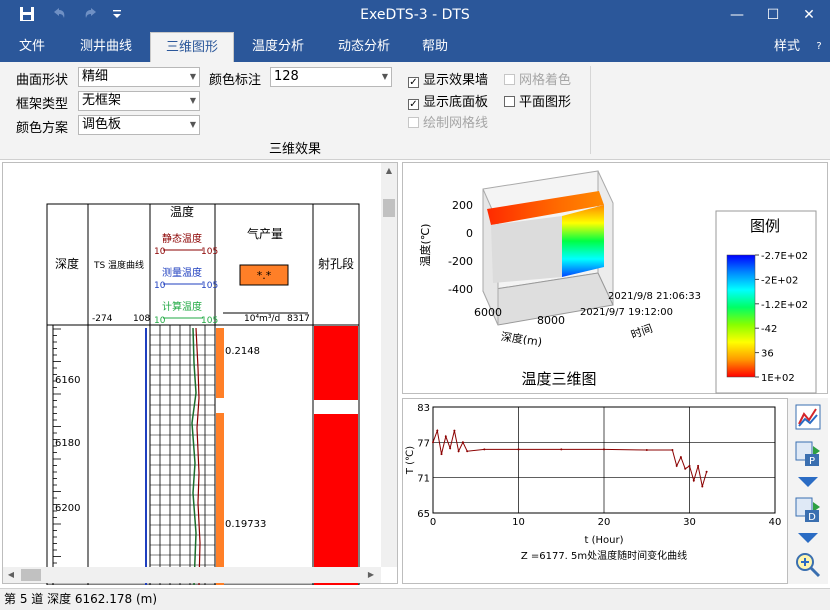 This screenshot has height=610, width=830. Describe the element at coordinates (423, 443) in the screenshot. I see `y-tick-label: 77` at that location.